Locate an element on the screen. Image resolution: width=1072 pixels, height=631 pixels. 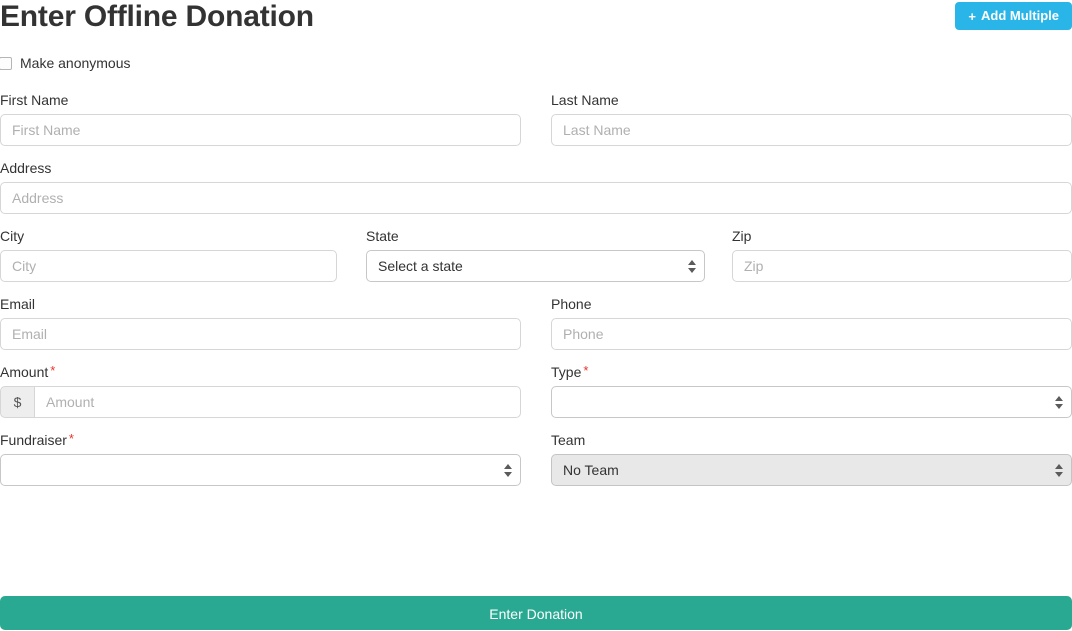
type-label-text: Type is located at coordinates (566, 372).